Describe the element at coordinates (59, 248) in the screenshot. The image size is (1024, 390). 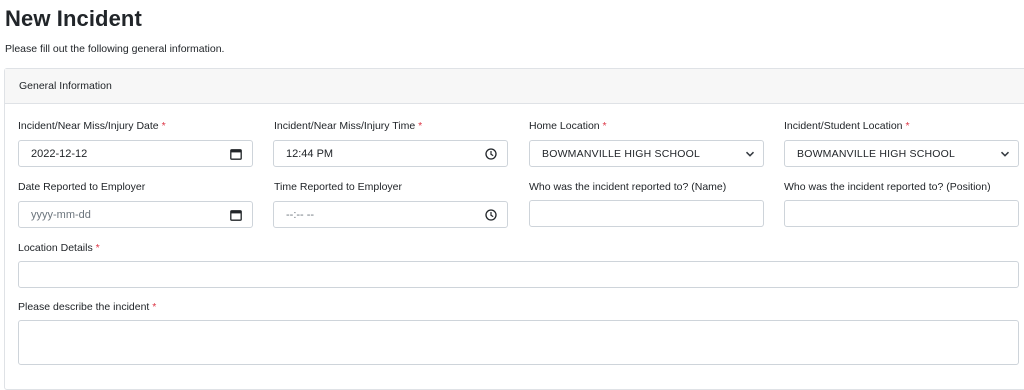
I see `location-details-label: Location Details *` at that location.